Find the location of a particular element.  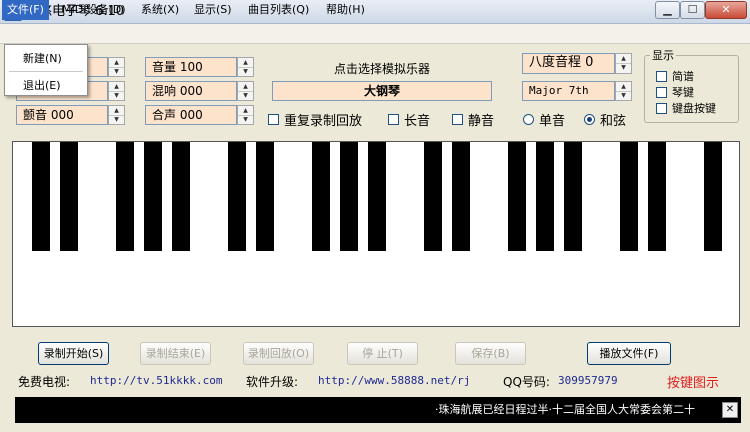

record-stop-button: 录制结束(E) is located at coordinates (175, 353).